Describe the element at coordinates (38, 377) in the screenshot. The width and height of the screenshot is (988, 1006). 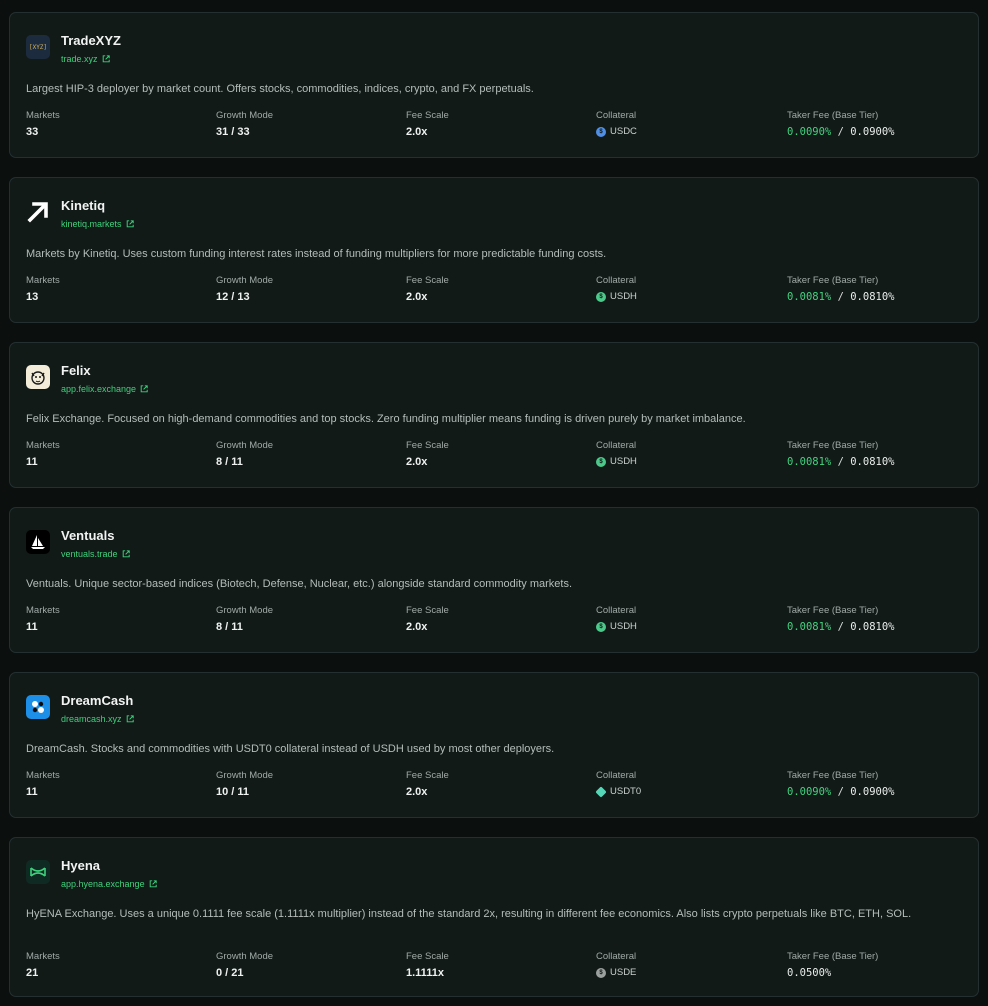
I see `felix-cat-logo` at that location.